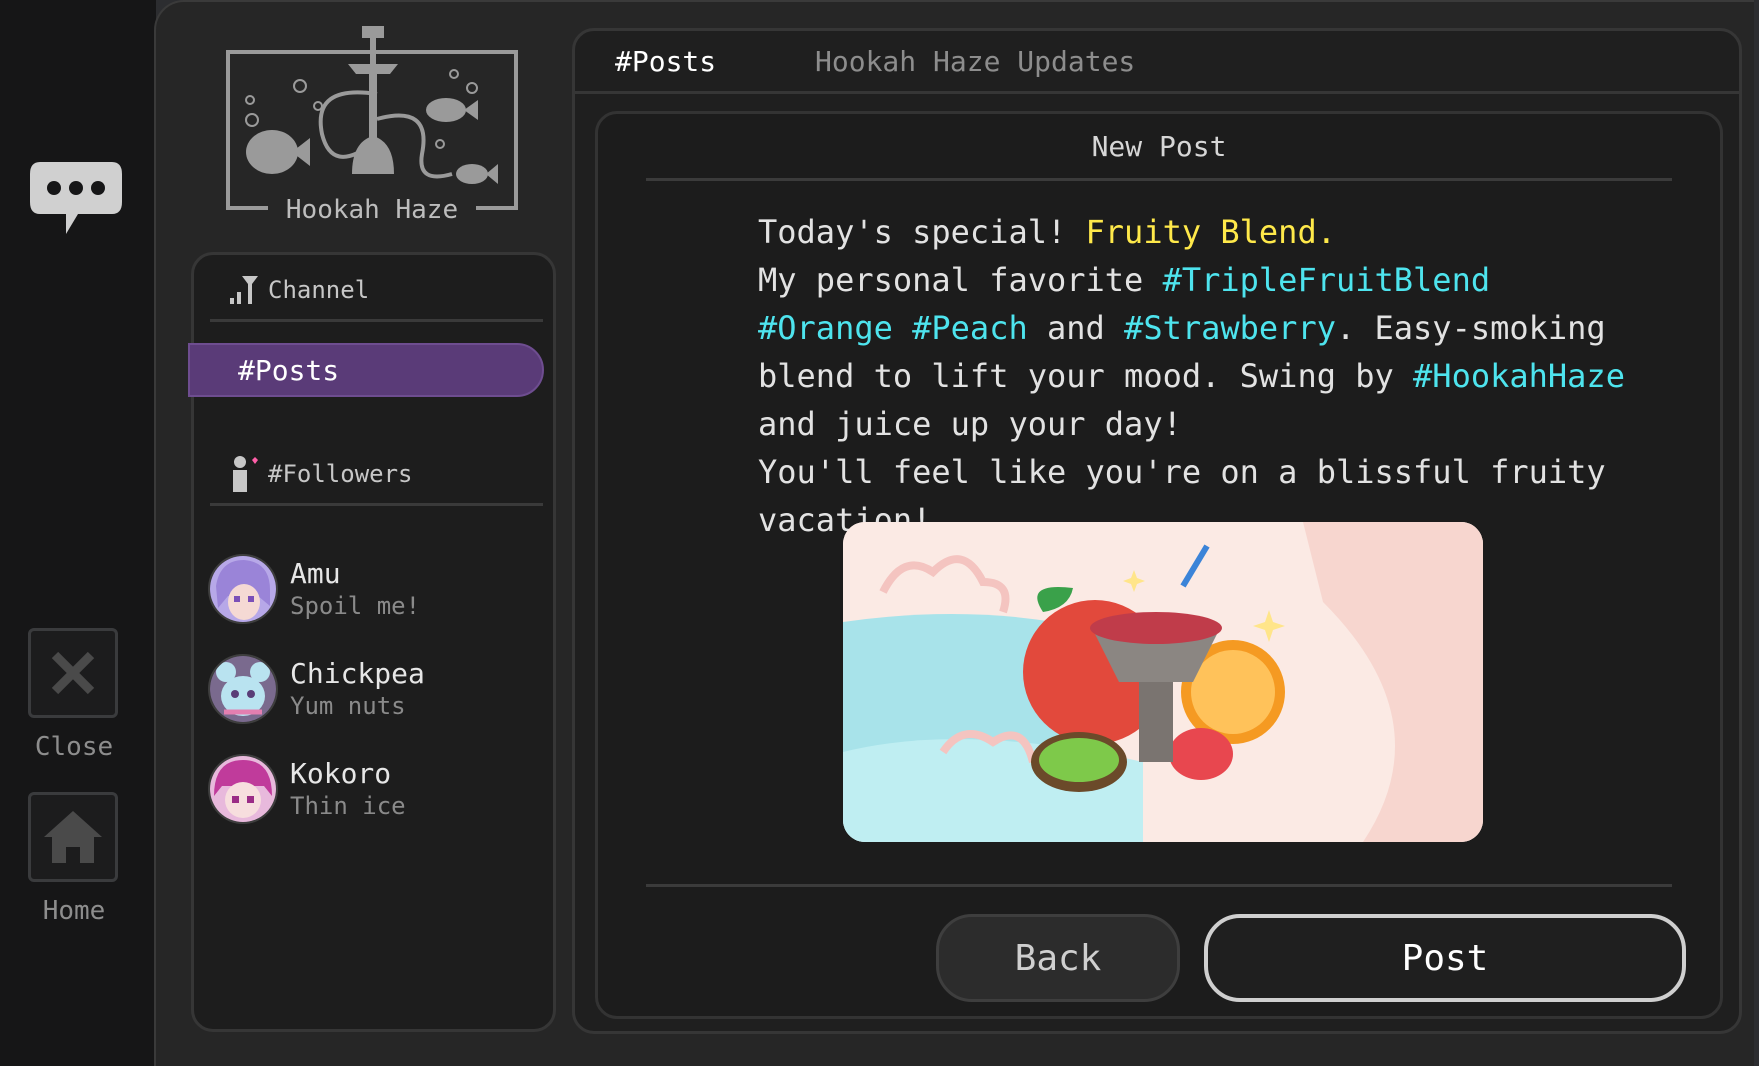 This screenshot has height=1066, width=1759. Describe the element at coordinates (245, 474) in the screenshot. I see `follower-person-icon` at that location.